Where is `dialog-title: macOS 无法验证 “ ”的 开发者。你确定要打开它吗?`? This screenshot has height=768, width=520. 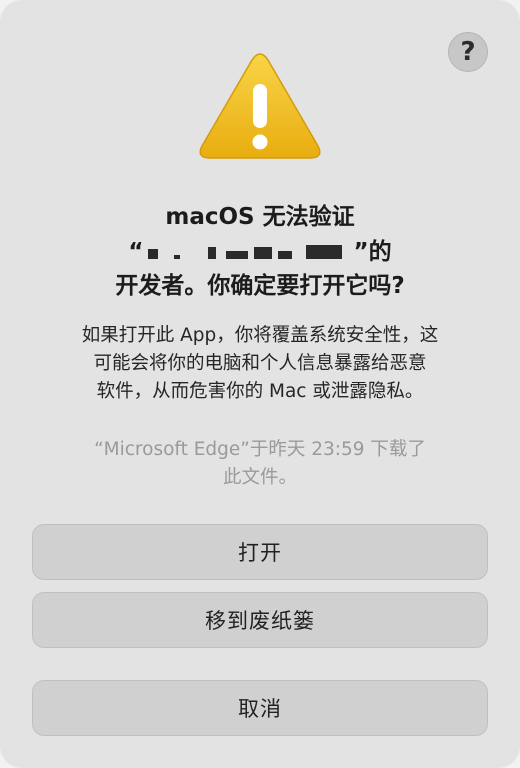
dialog-title: macOS 无法验证 “ ”的 开发者。你确定要打开它吗? is located at coordinates (260, 251).